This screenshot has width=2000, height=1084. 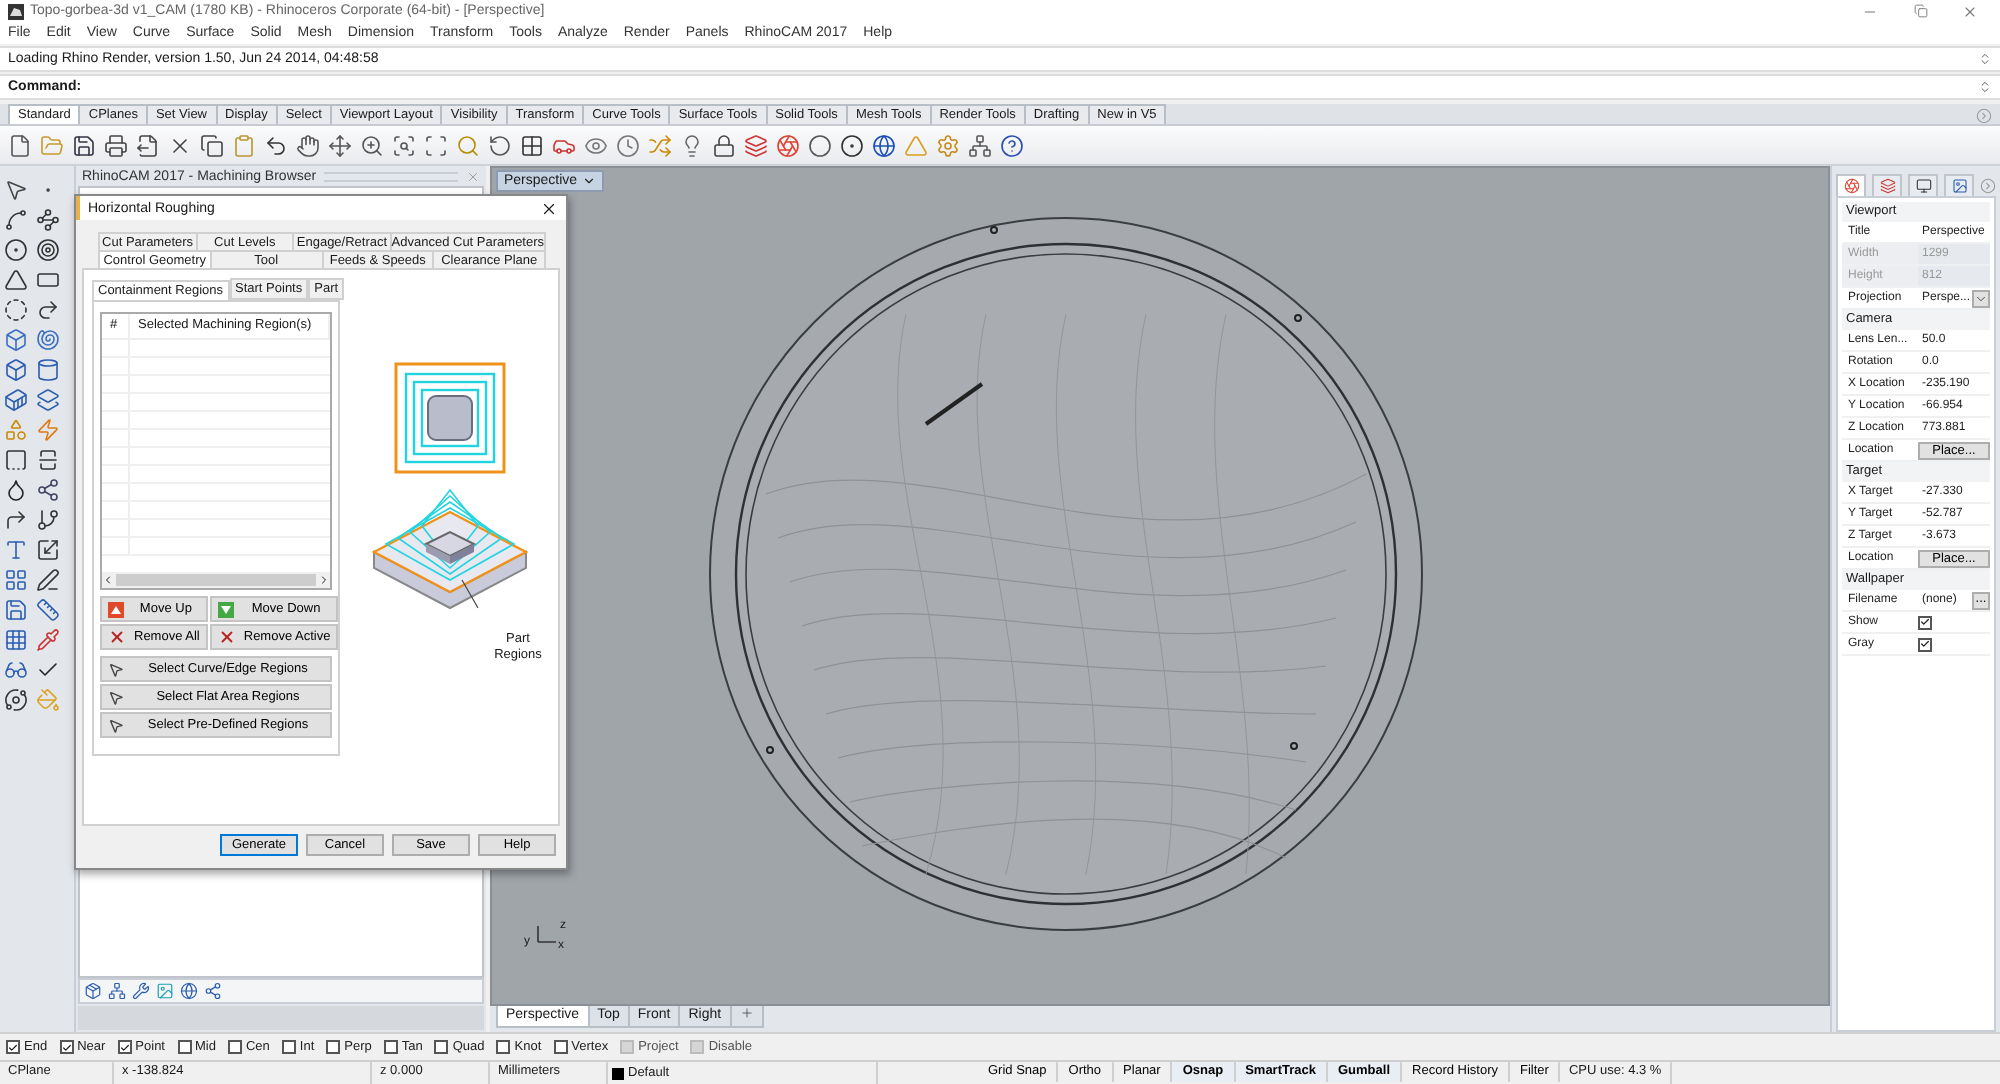 I want to click on horizontal-scrollbar, so click(x=216, y=580).